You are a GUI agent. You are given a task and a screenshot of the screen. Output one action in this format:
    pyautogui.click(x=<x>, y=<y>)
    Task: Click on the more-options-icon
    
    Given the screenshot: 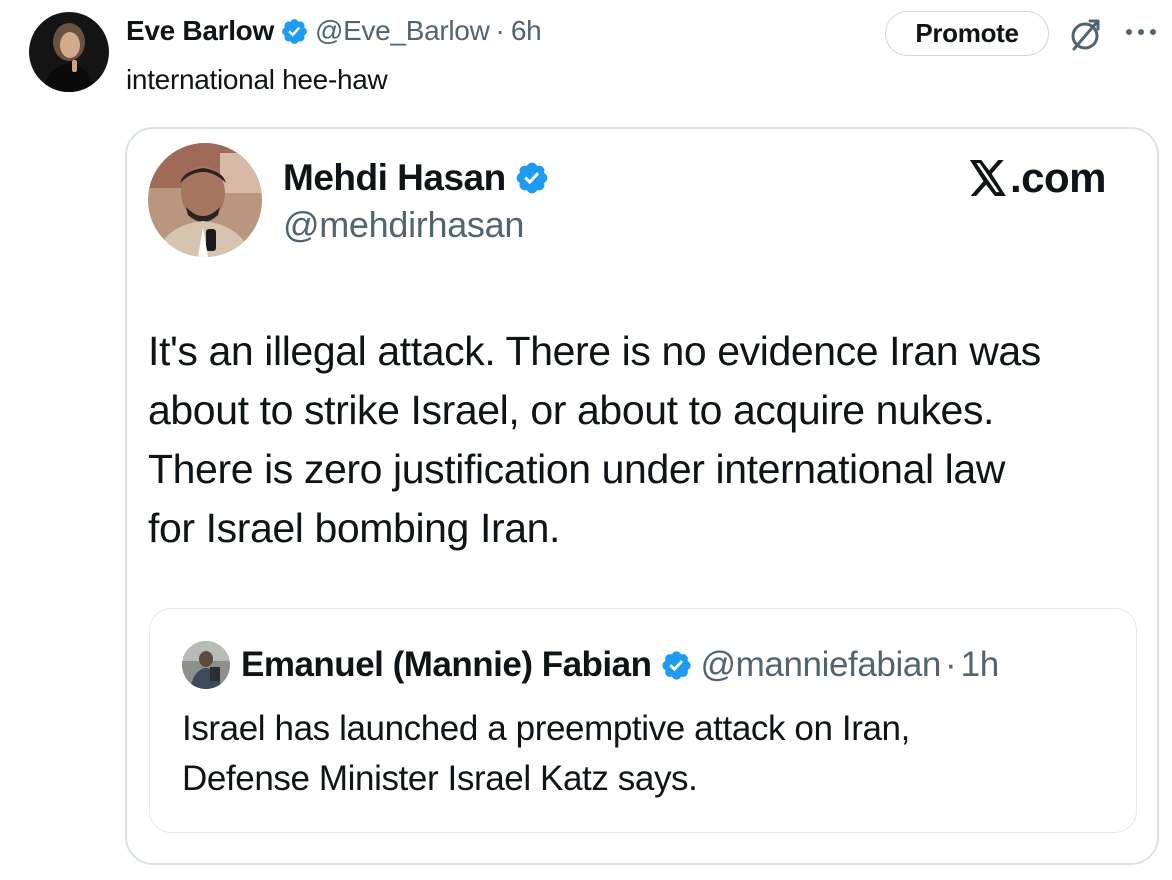 What is the action you would take?
    pyautogui.click(x=1141, y=32)
    